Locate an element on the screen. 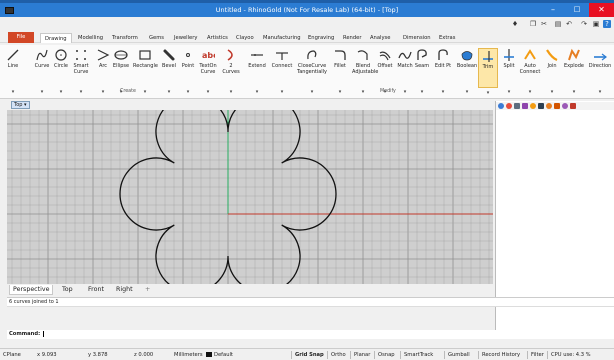 The image size is (614, 360). status-units: Millimeters is located at coordinates (188, 355).